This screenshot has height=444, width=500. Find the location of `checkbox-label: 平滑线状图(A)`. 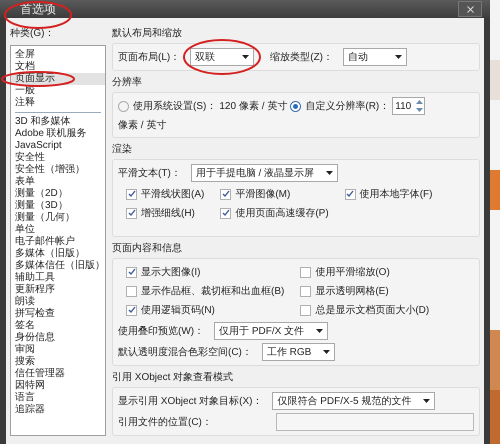

checkbox-label: 平滑线状图(A) is located at coordinates (172, 195).